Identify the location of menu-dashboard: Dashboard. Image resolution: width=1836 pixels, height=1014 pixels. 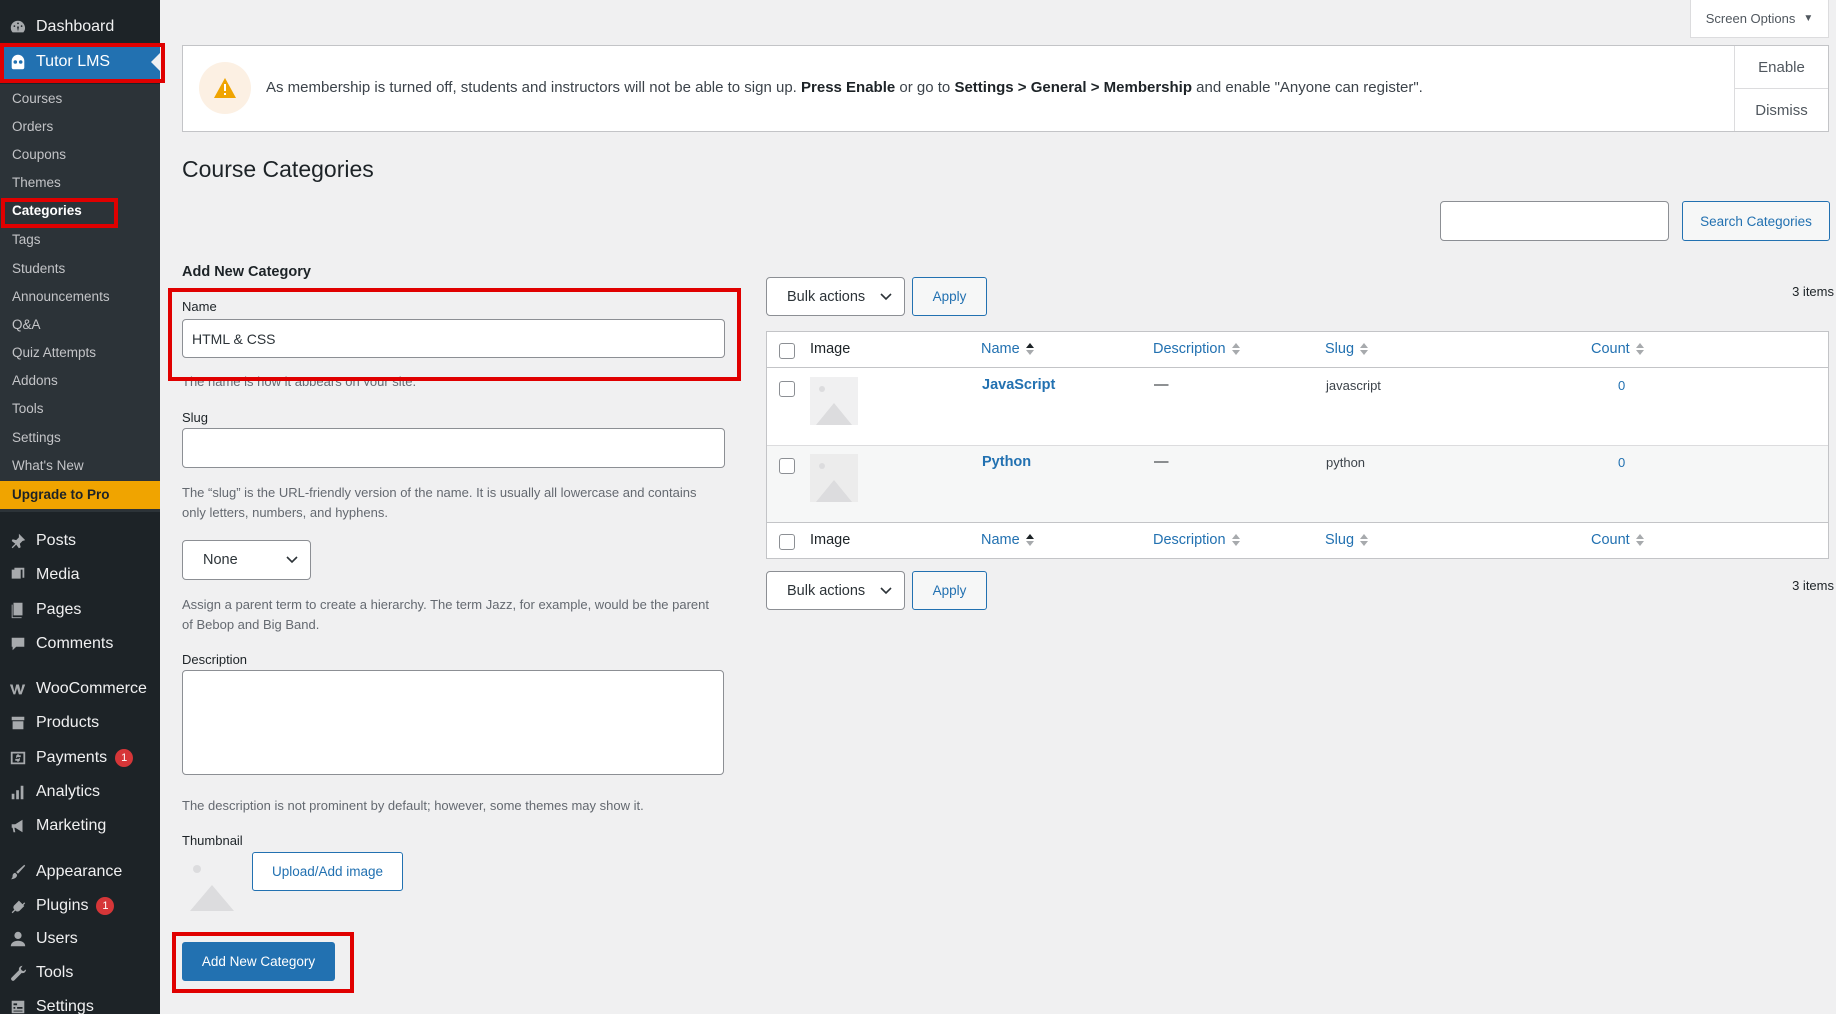
(80, 27).